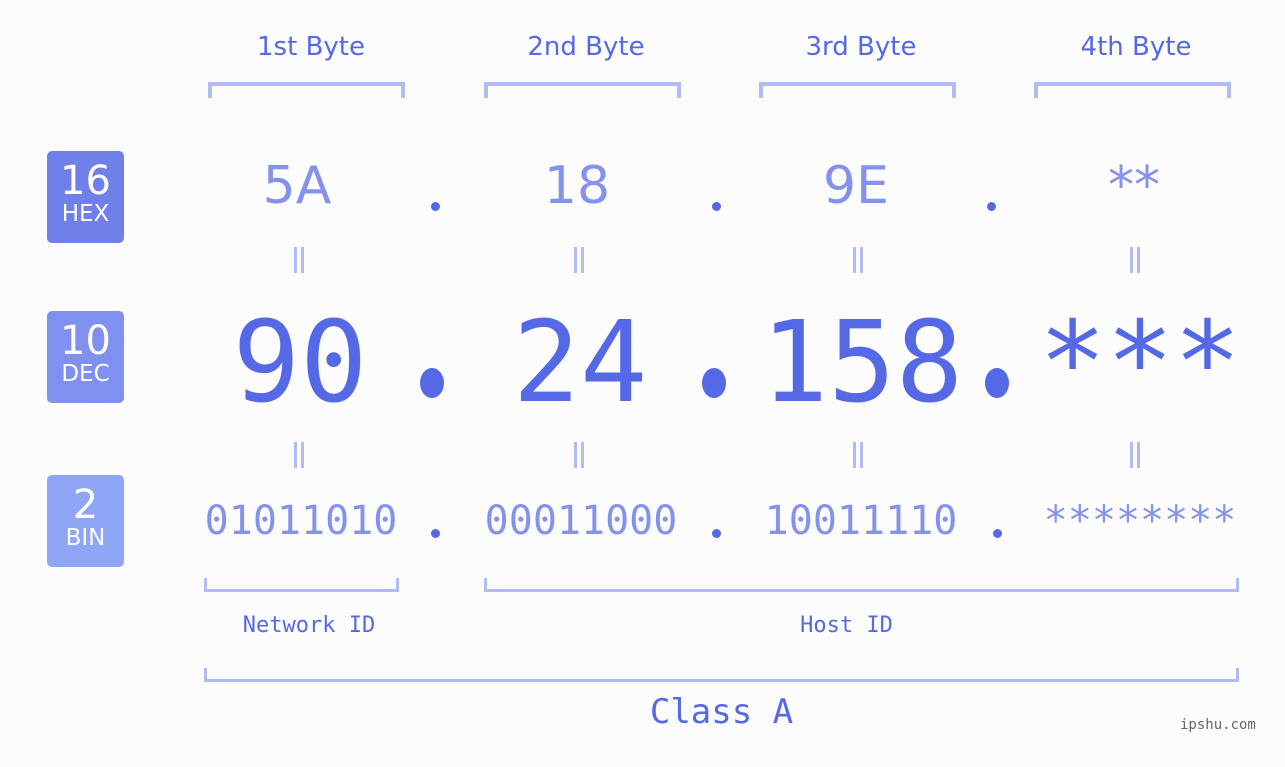 Image resolution: width=1285 pixels, height=767 pixels. Describe the element at coordinates (1140, 521) in the screenshot. I see `bin-byte-4: ********` at that location.